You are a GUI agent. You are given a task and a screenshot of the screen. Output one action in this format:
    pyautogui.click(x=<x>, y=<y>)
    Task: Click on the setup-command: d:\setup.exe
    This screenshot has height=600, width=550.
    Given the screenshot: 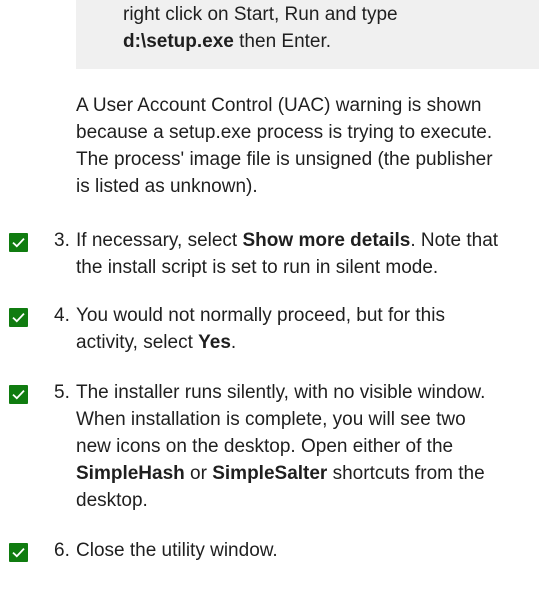 What is the action you would take?
    pyautogui.click(x=178, y=41)
    